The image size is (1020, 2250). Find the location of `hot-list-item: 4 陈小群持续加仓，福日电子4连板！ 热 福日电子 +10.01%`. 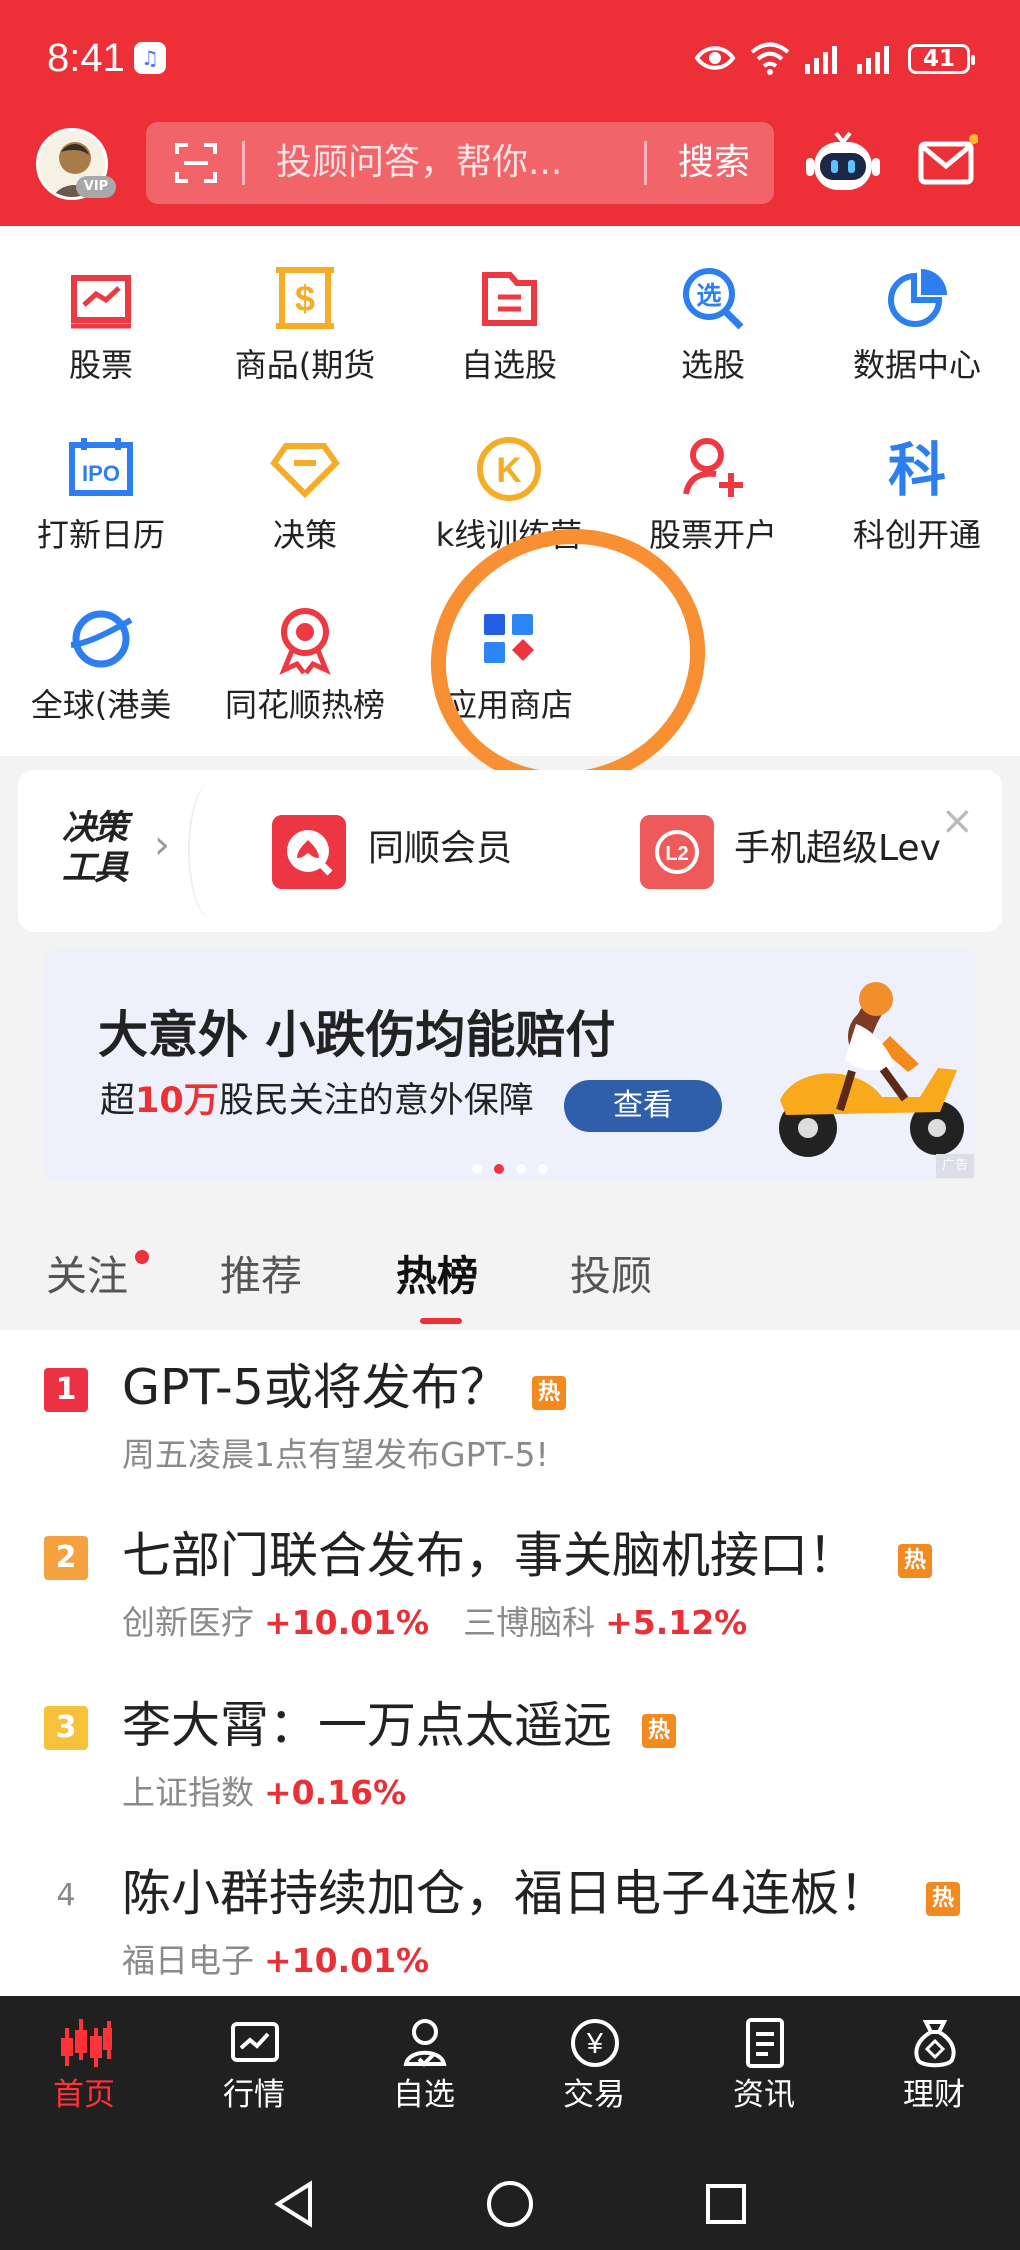

hot-list-item: 4 陈小群持续加仓，福日电子4连板！ 热 福日电子 +10.01% is located at coordinates (510, 1916).